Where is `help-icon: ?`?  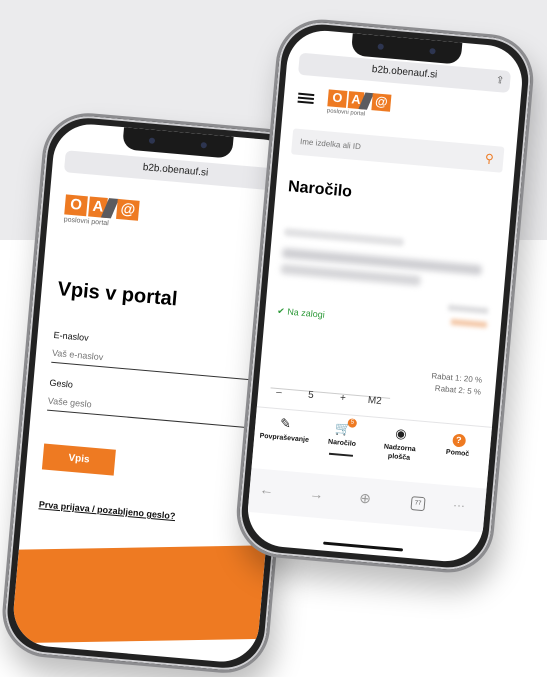 help-icon: ? is located at coordinates (458, 440).